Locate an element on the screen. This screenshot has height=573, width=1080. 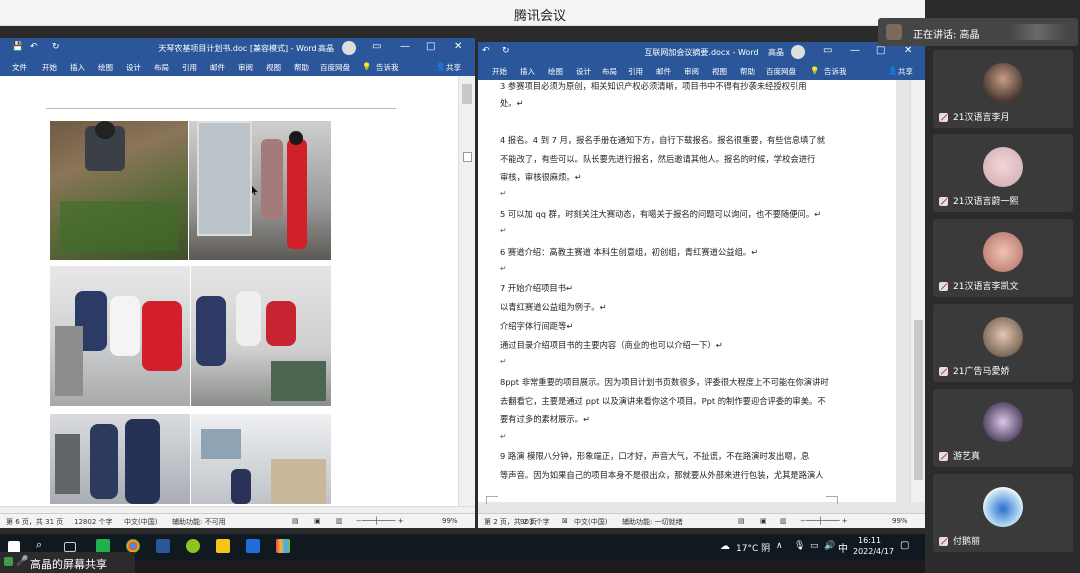
accessibility-status: 辅助功能: 一切就绪 is located at coordinates (652, 522).